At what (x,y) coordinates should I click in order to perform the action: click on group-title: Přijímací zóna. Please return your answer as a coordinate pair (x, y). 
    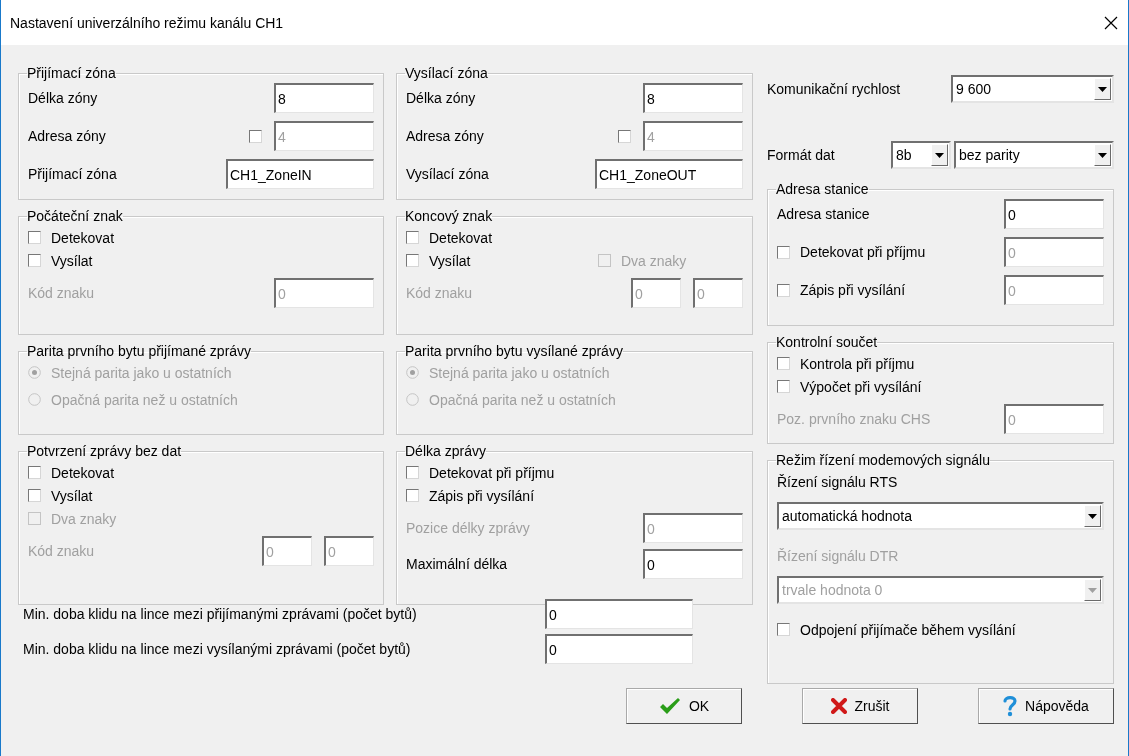
    Looking at the image, I should click on (71, 73).